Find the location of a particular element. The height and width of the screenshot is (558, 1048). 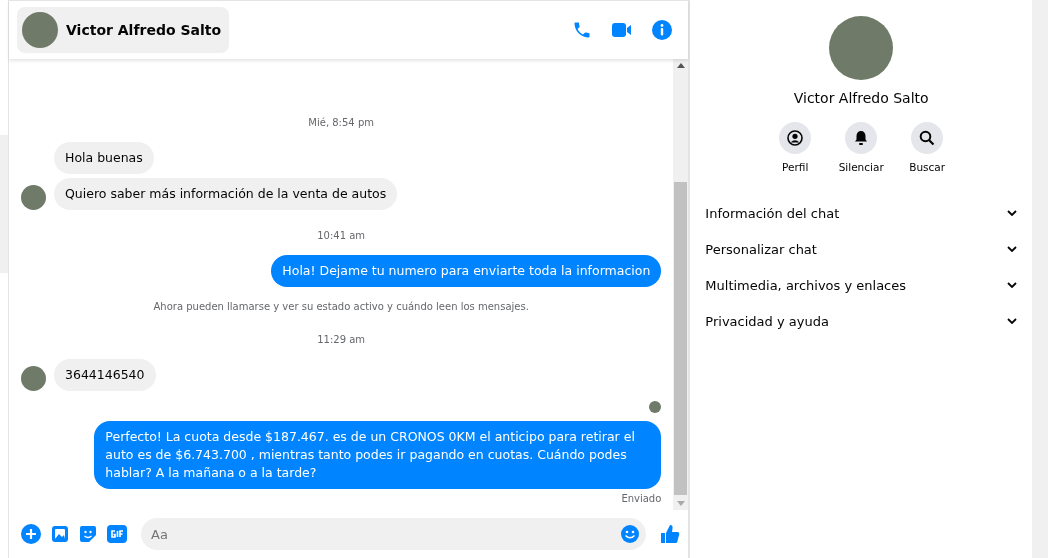

image-icon is located at coordinates (60, 534).